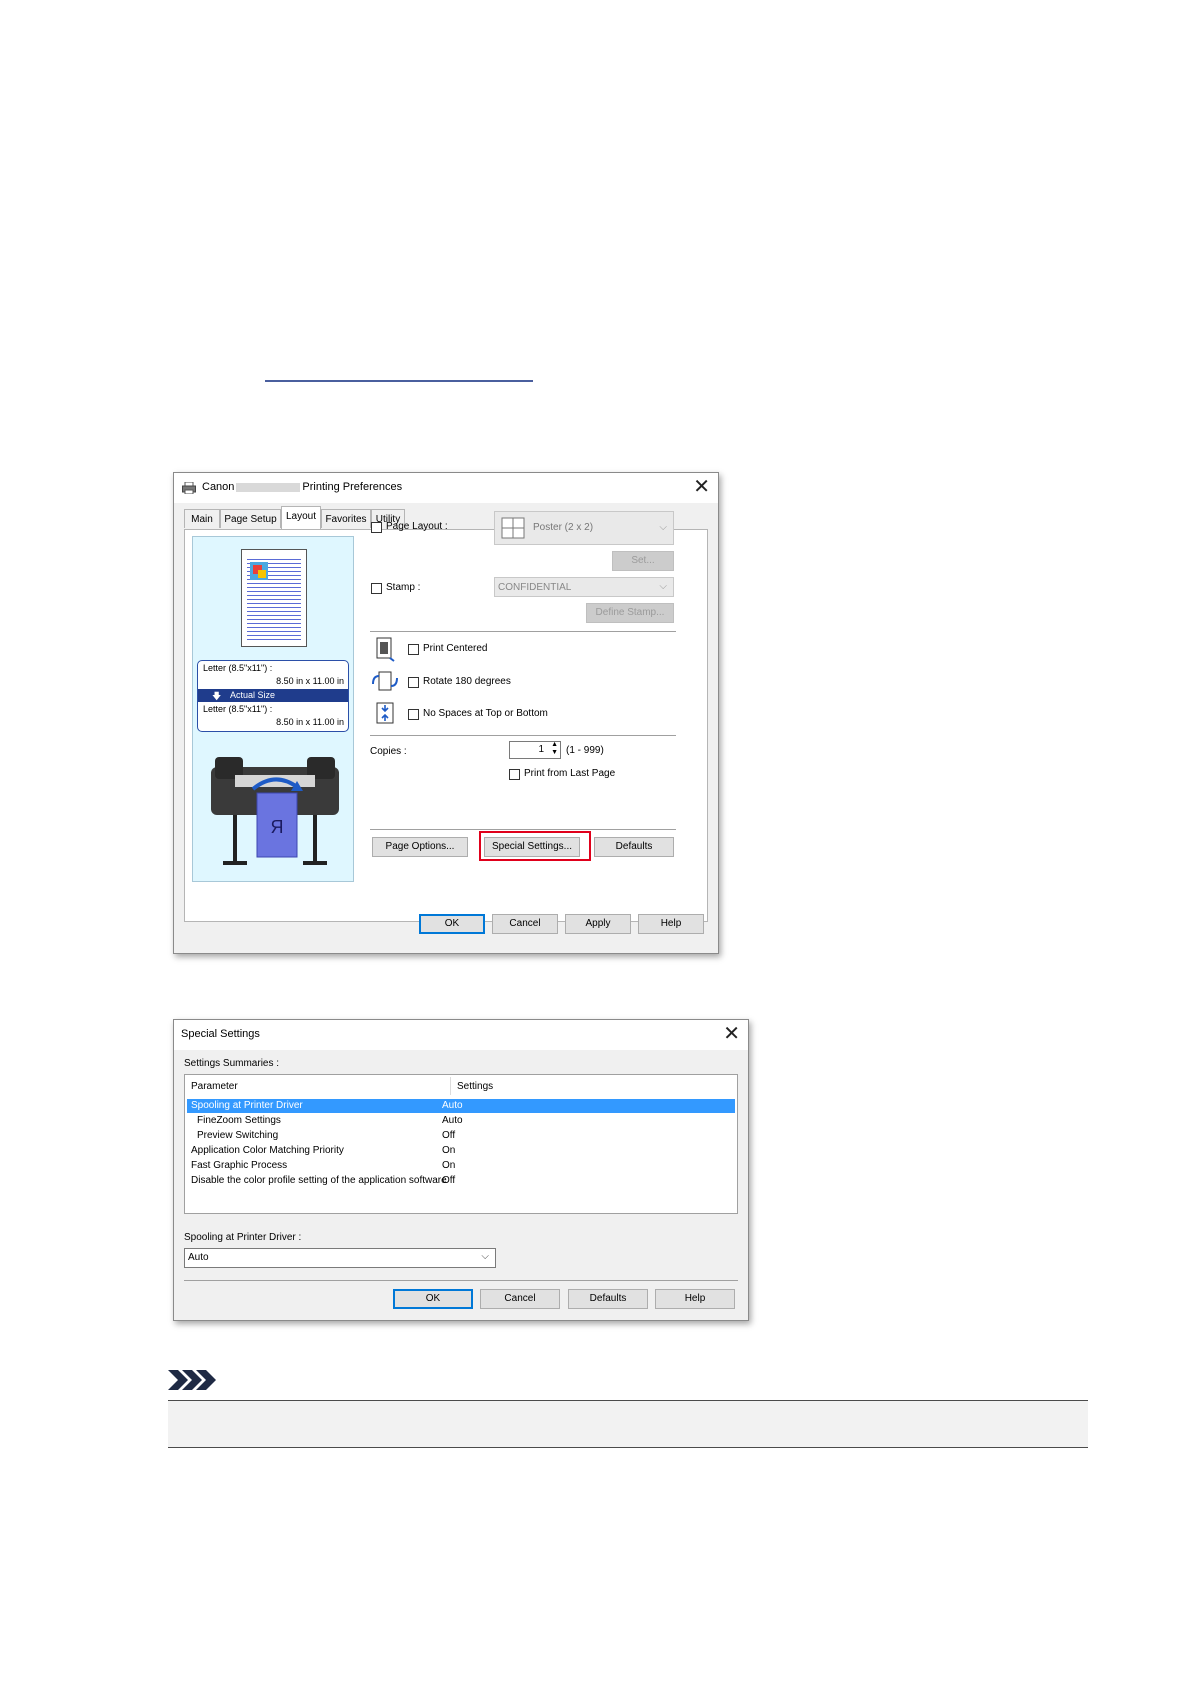  Describe the element at coordinates (584, 587) in the screenshot. I see `stamp-select: CONFIDENTIAL ⌵` at that location.